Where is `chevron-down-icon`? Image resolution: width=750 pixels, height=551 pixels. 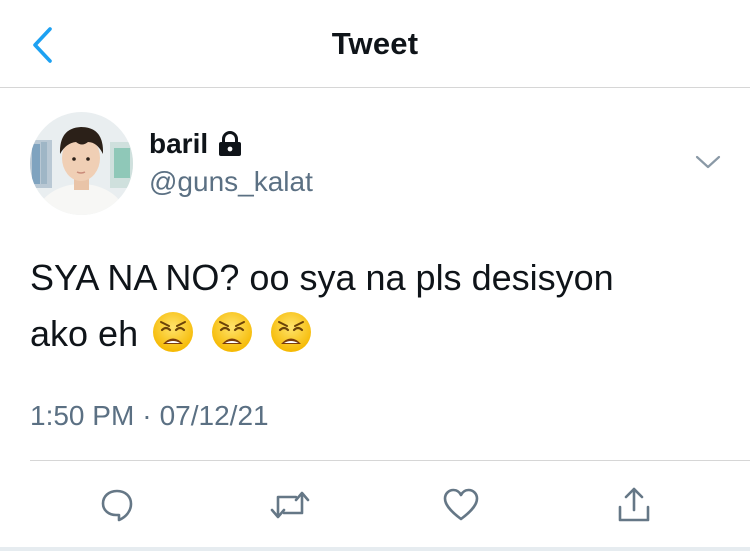
chevron-down-icon is located at coordinates (708, 162).